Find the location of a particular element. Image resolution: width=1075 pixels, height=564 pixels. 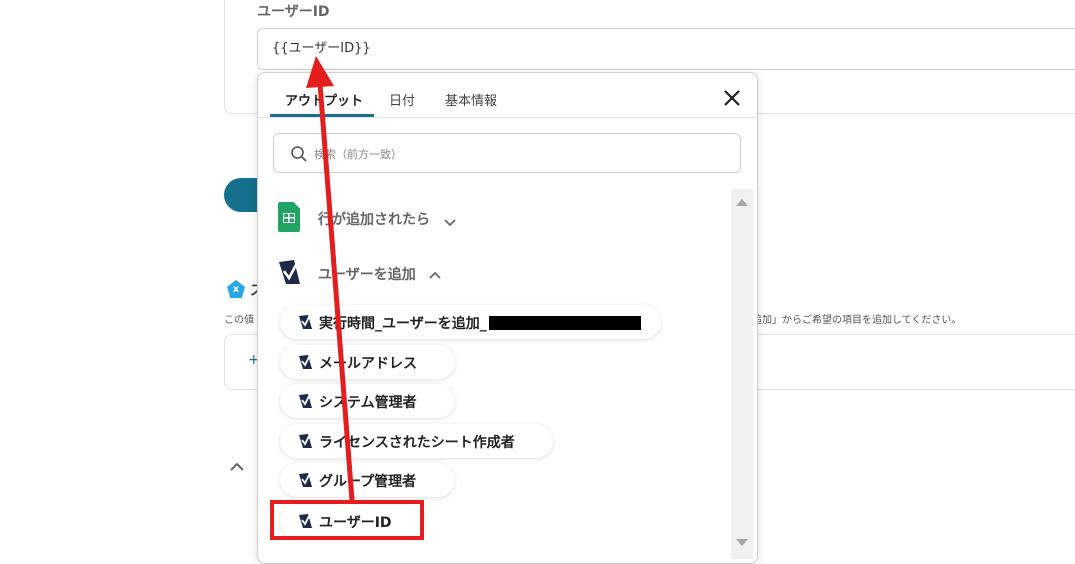

group-label: ユーザーを追加 is located at coordinates (367, 275).